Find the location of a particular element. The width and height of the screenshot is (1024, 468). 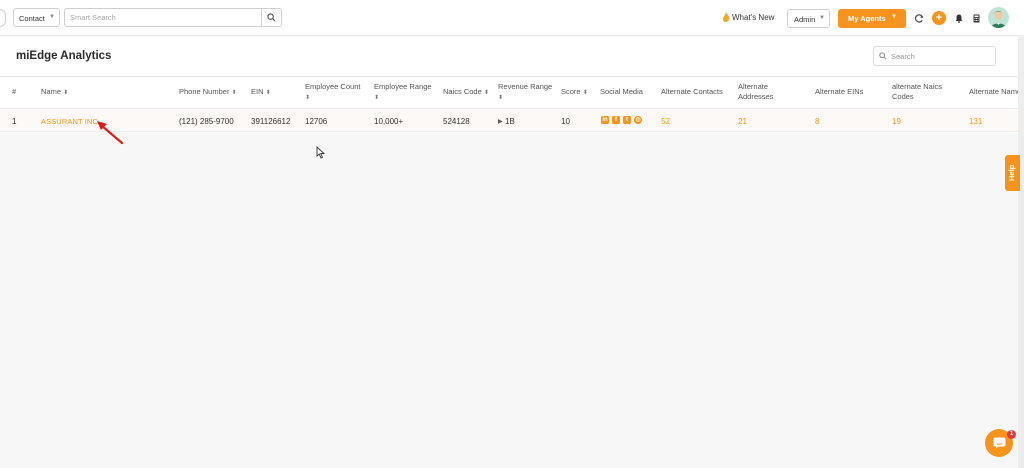

column-header-alternate-addresses: Alternate Addresses is located at coordinates (756, 91).